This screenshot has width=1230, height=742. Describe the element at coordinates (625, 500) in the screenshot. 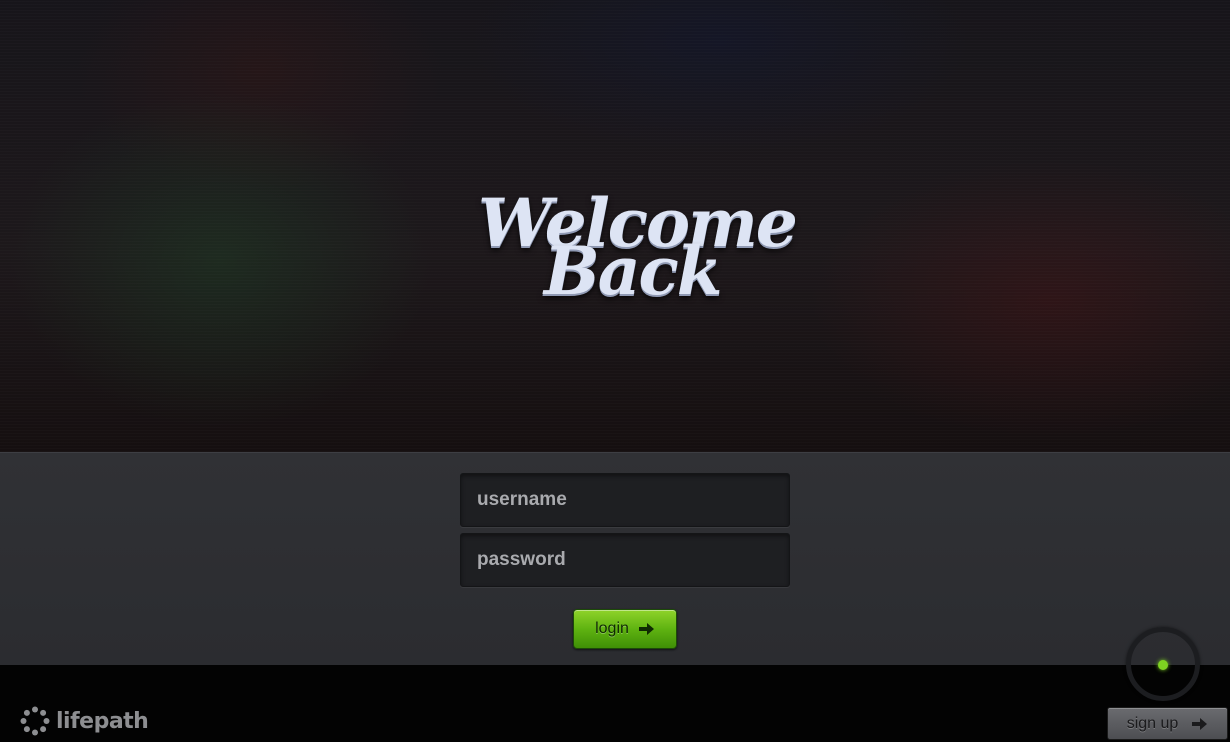

I see `username-input` at that location.